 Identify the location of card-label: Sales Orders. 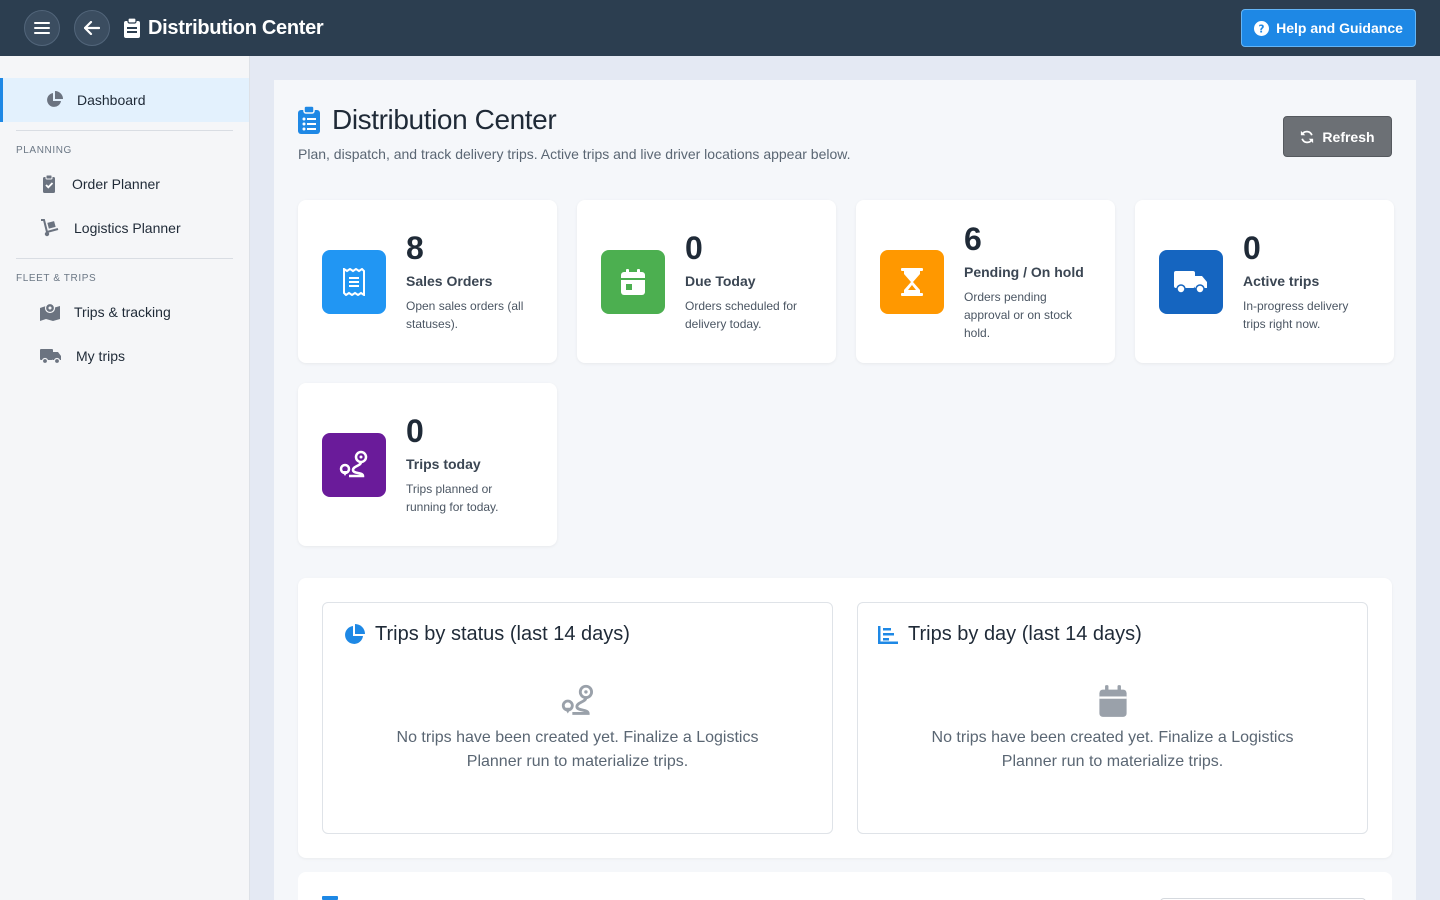
(449, 280).